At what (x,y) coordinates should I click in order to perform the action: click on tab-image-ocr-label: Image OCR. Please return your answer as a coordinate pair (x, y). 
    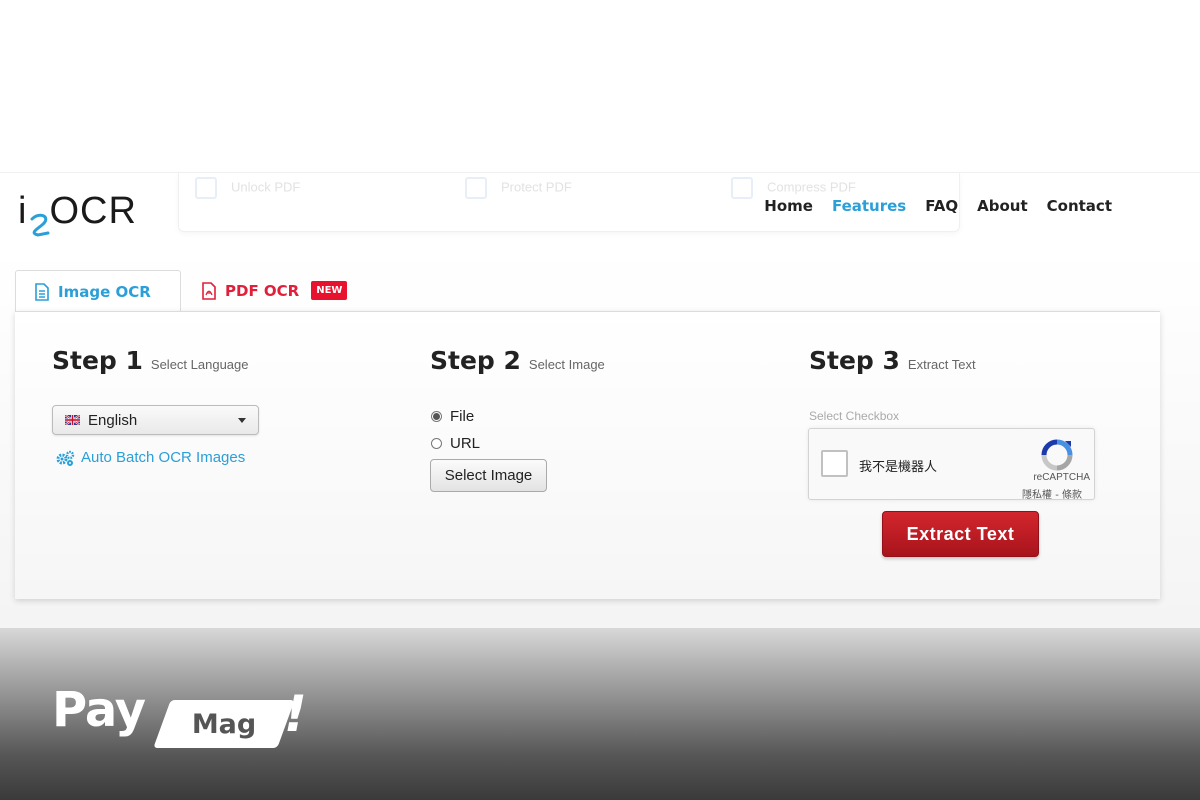
    Looking at the image, I should click on (104, 291).